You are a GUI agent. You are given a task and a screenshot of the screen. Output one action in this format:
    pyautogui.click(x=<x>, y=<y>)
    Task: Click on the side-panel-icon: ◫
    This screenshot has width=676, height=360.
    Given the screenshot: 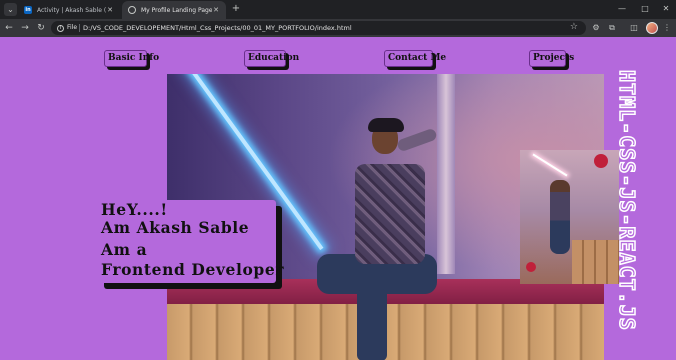 What is the action you would take?
    pyautogui.click(x=634, y=28)
    